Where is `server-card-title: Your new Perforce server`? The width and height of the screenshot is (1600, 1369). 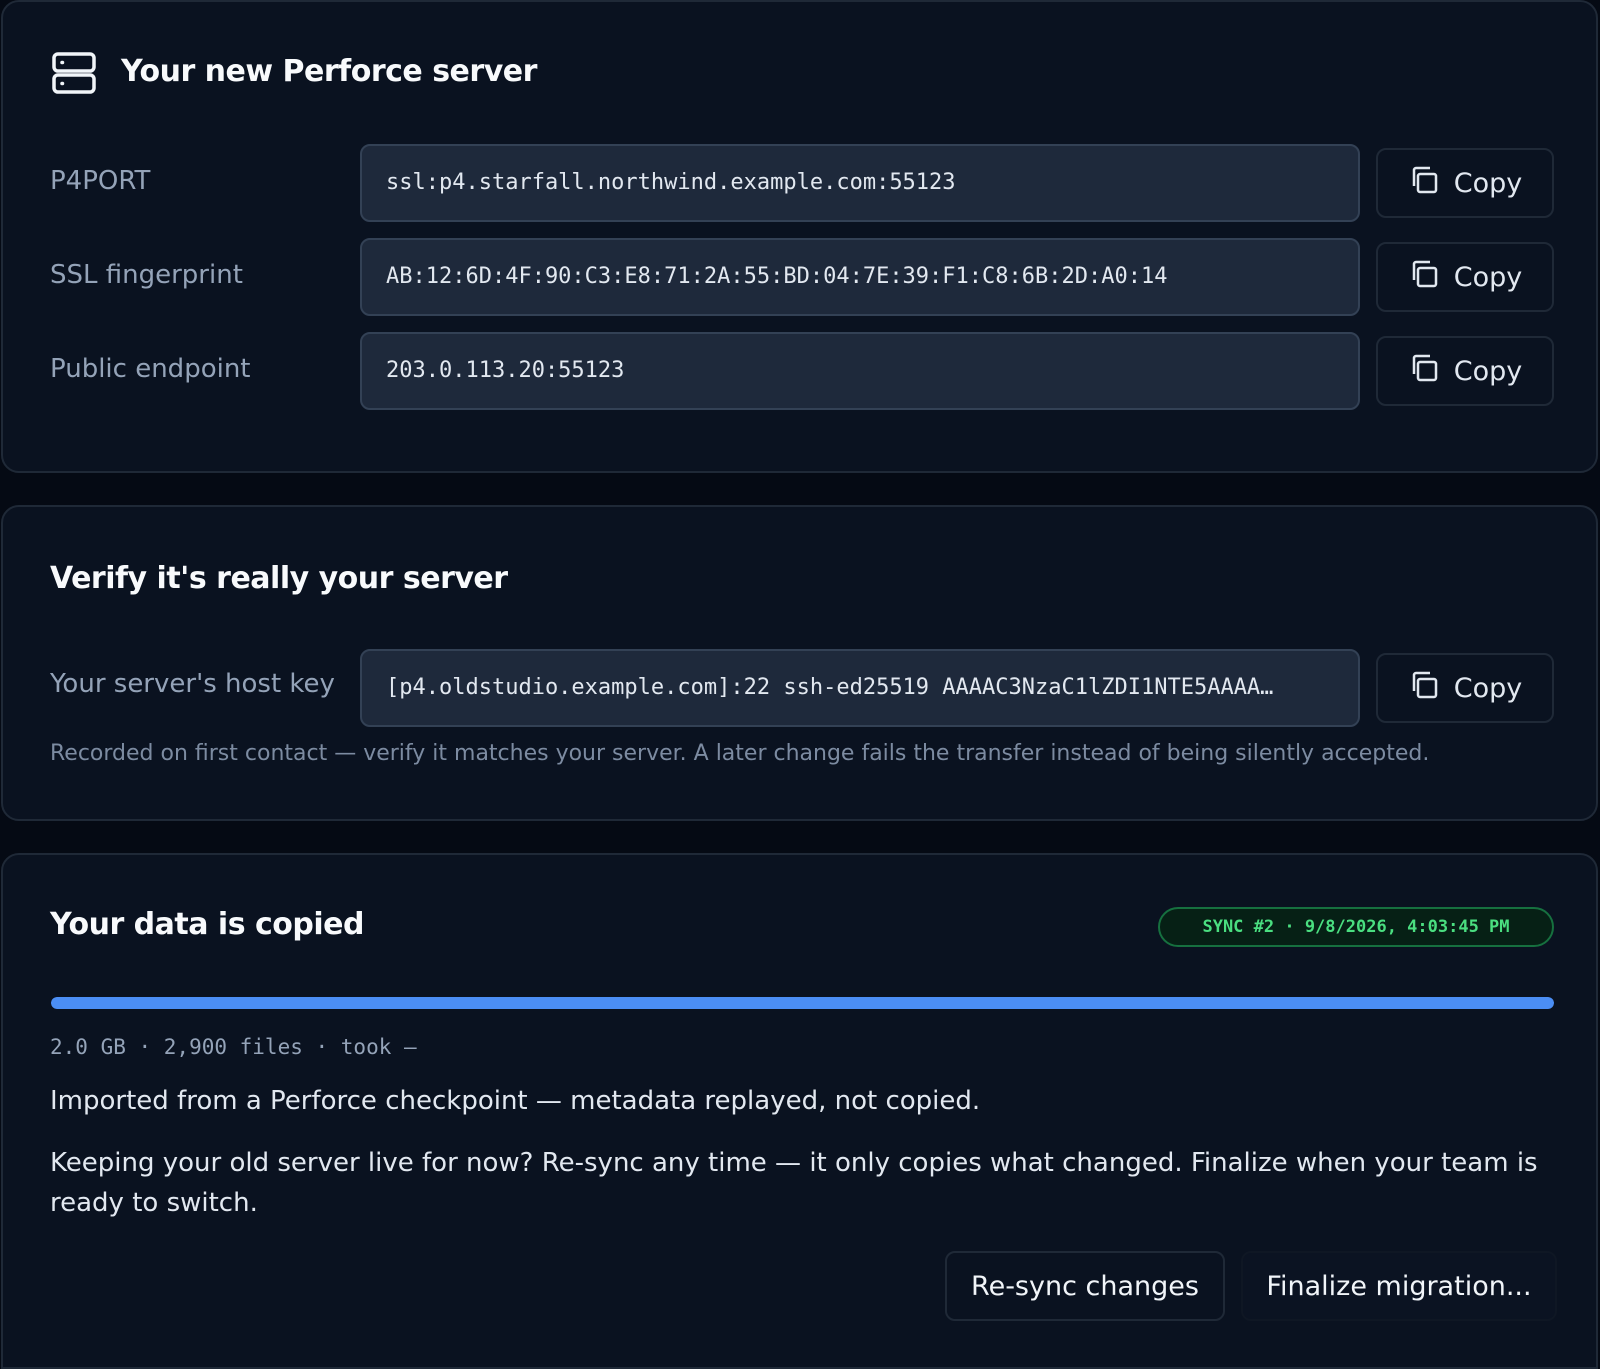 server-card-title: Your new Perforce server is located at coordinates (329, 71).